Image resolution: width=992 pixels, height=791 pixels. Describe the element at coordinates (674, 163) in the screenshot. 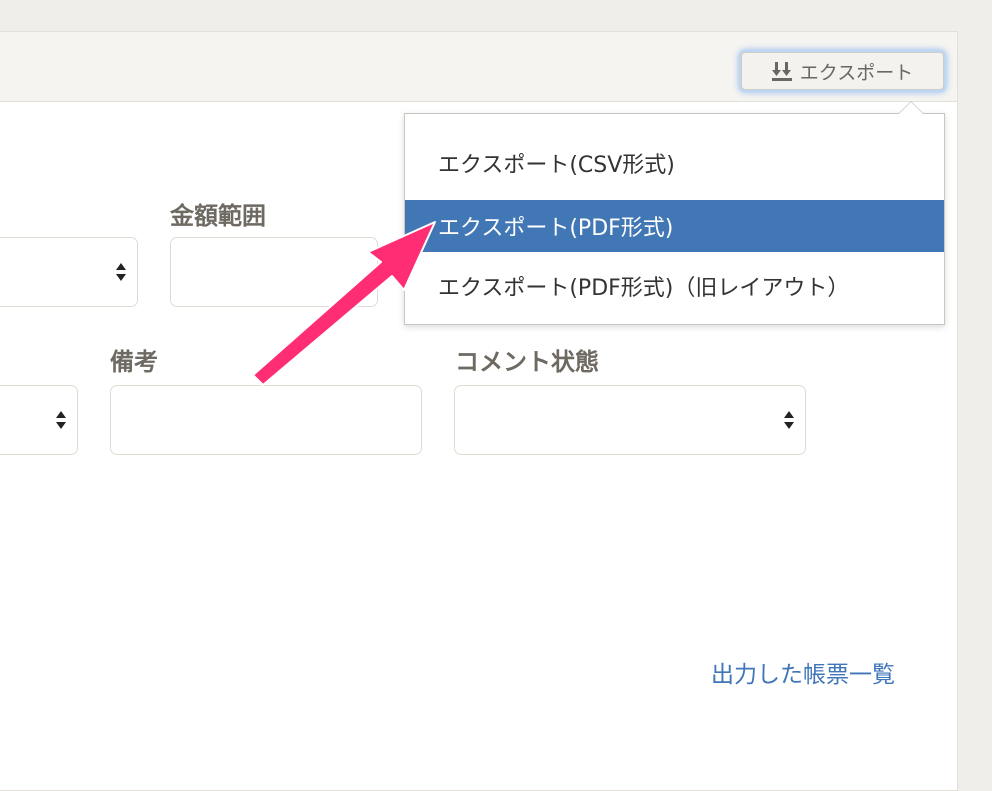

I see `menu-item-export-csv: エクスポート(CSV形式)` at that location.